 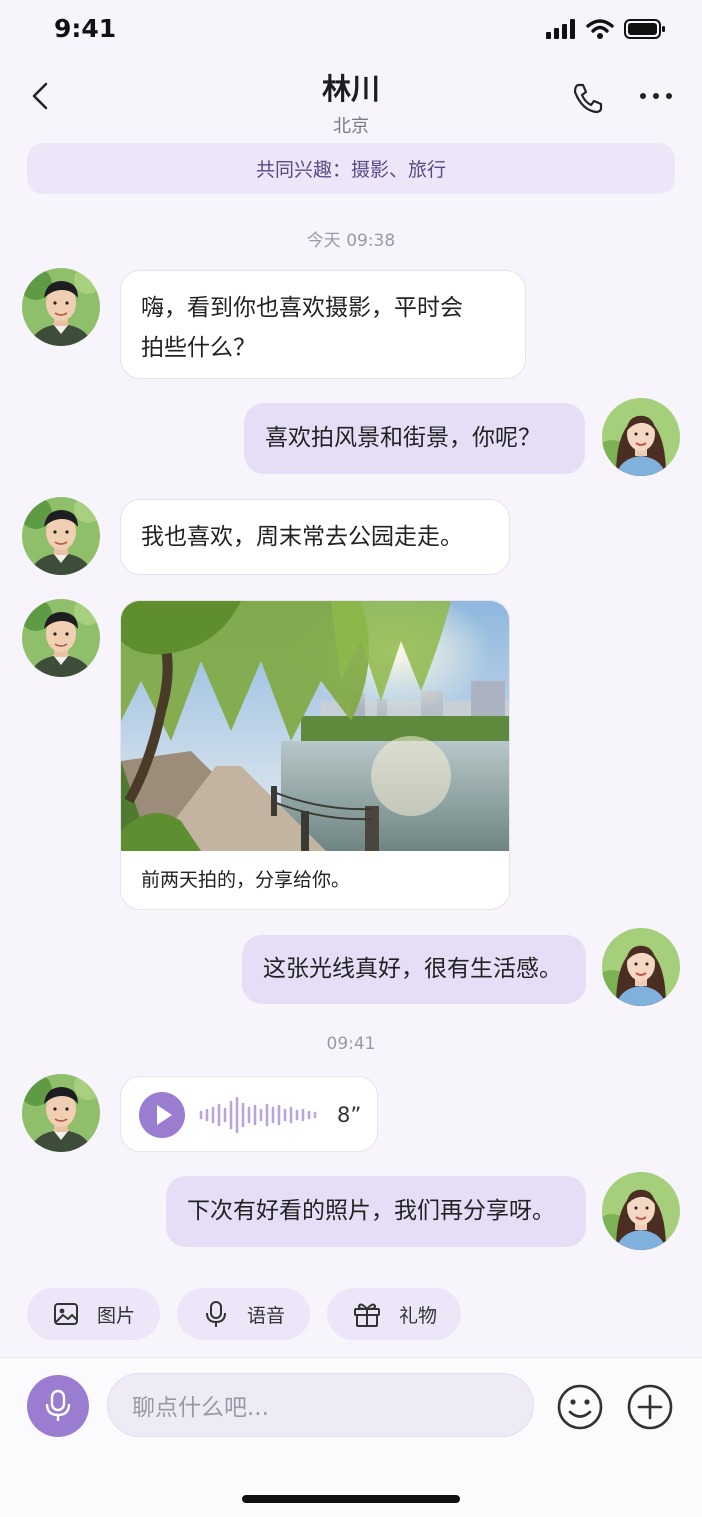 I want to click on message-text: 这张光线真好，很有生活感。, so click(x=412, y=969).